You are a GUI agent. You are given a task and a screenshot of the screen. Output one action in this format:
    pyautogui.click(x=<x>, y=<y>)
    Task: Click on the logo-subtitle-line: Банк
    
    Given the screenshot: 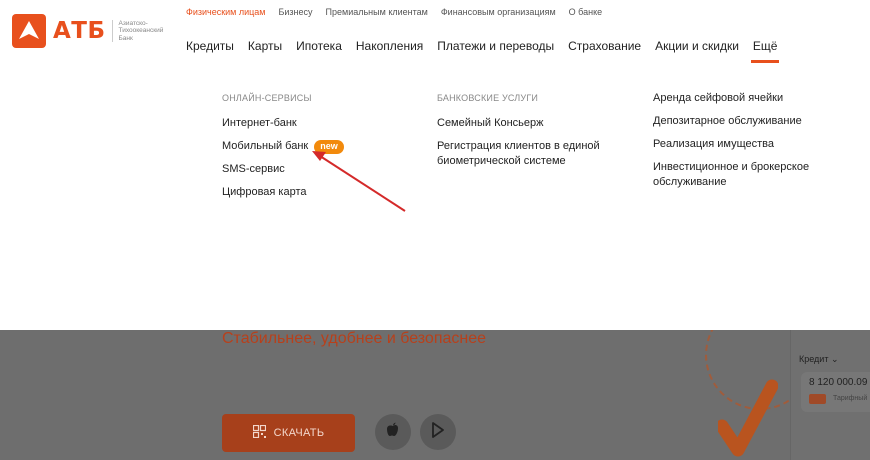 What is the action you would take?
    pyautogui.click(x=125, y=38)
    